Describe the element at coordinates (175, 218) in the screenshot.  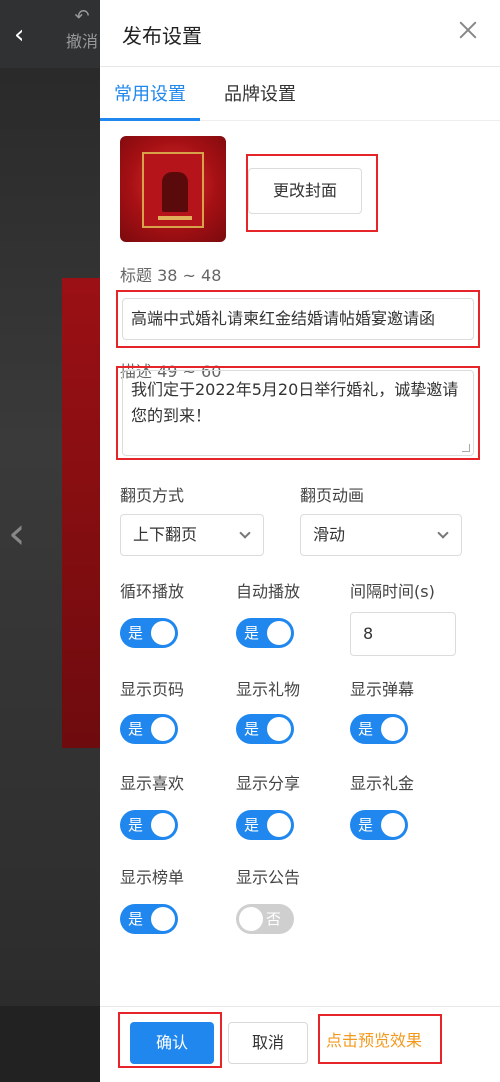
I see `cover-ornament` at that location.